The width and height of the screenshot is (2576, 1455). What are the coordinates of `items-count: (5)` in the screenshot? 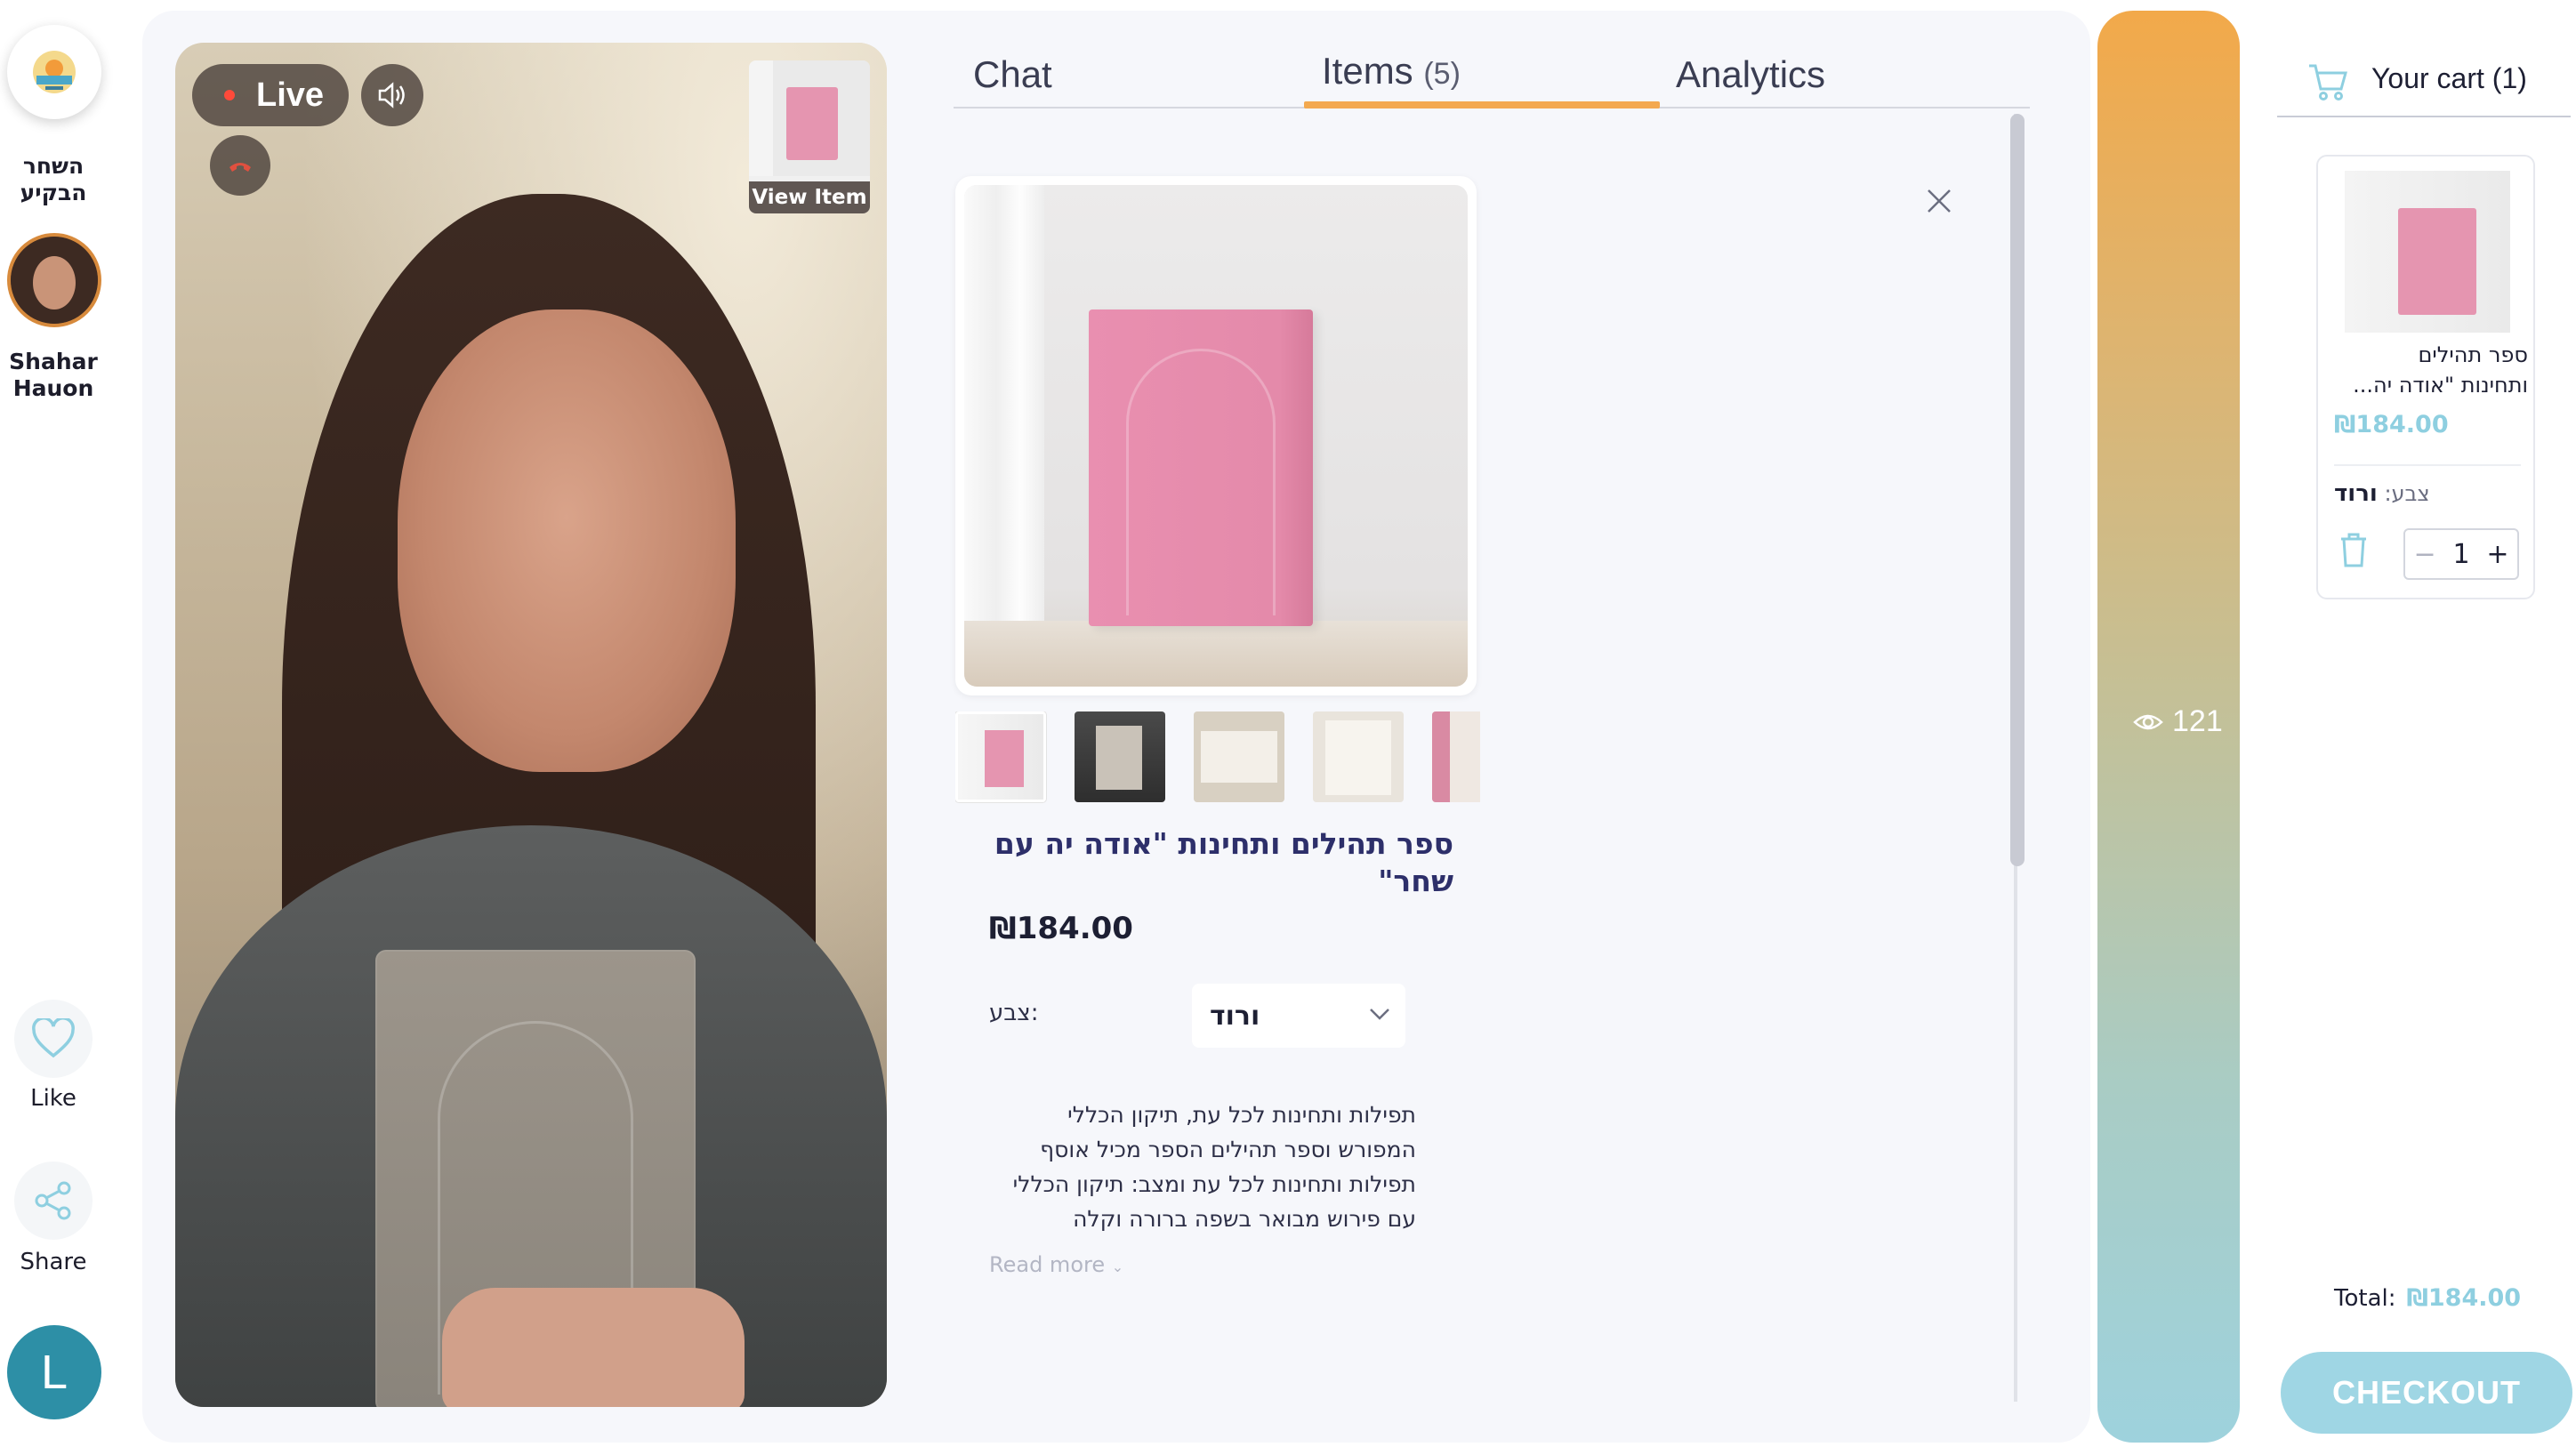 It's located at (1442, 74).